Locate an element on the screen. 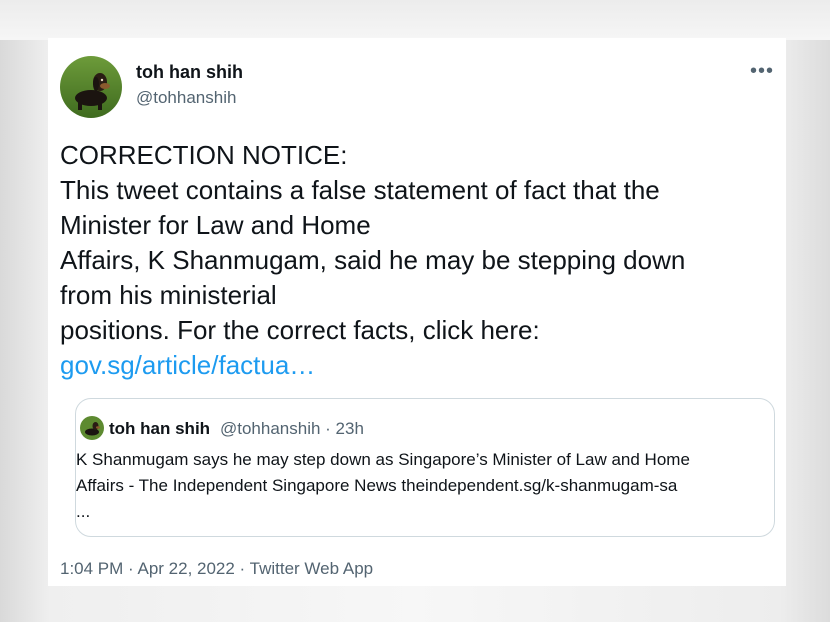 This screenshot has height=622, width=830. quoted-author-meta: @tohhanshih · 23h is located at coordinates (292, 428).